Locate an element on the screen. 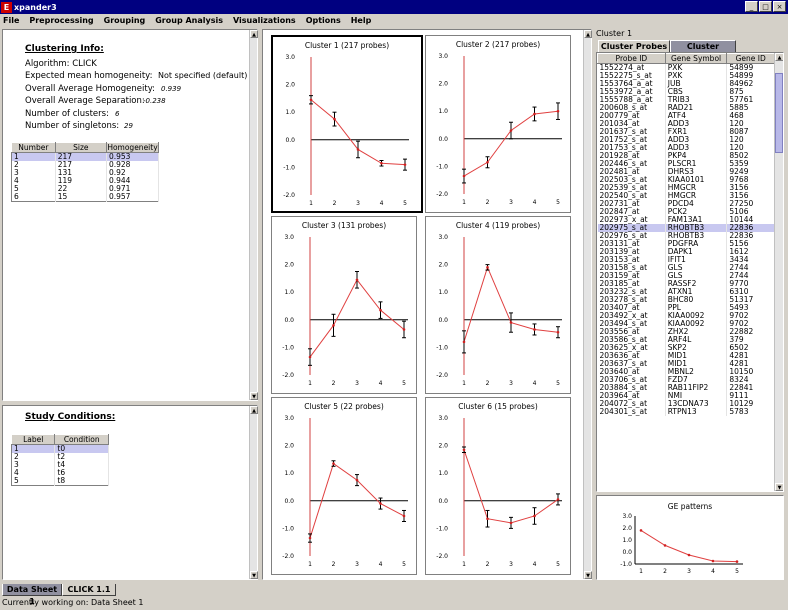 The height and width of the screenshot is (610, 788). table-row: 200779_at ATF4 468 is located at coordinates (686, 116).